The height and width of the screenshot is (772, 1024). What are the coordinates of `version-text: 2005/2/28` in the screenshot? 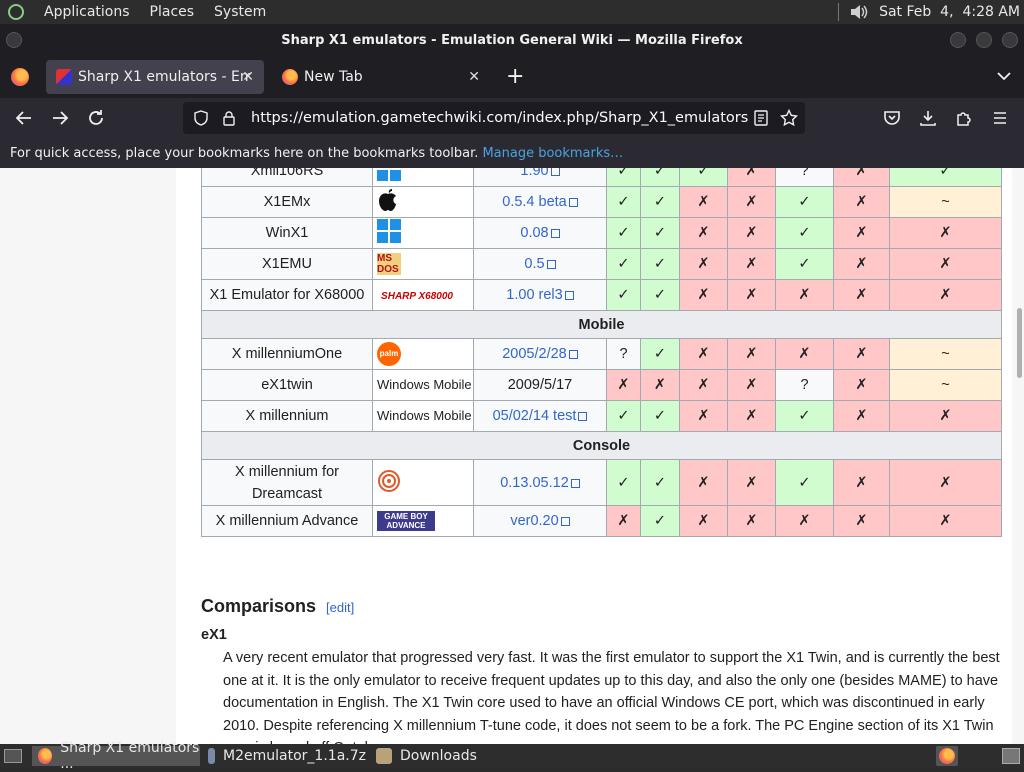 It's located at (534, 354).